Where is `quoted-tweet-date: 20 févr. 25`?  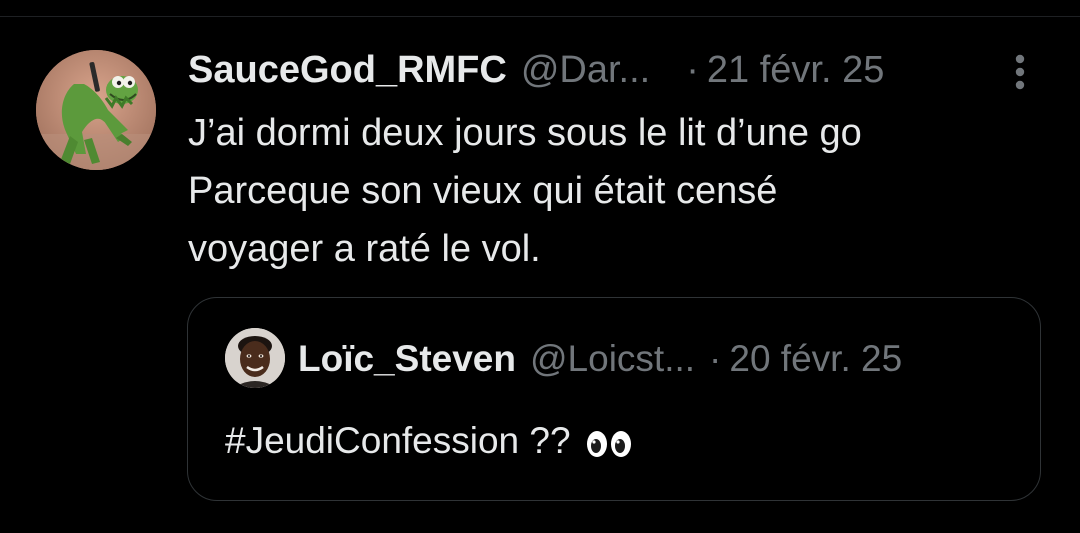 quoted-tweet-date: 20 févr. 25 is located at coordinates (815, 359).